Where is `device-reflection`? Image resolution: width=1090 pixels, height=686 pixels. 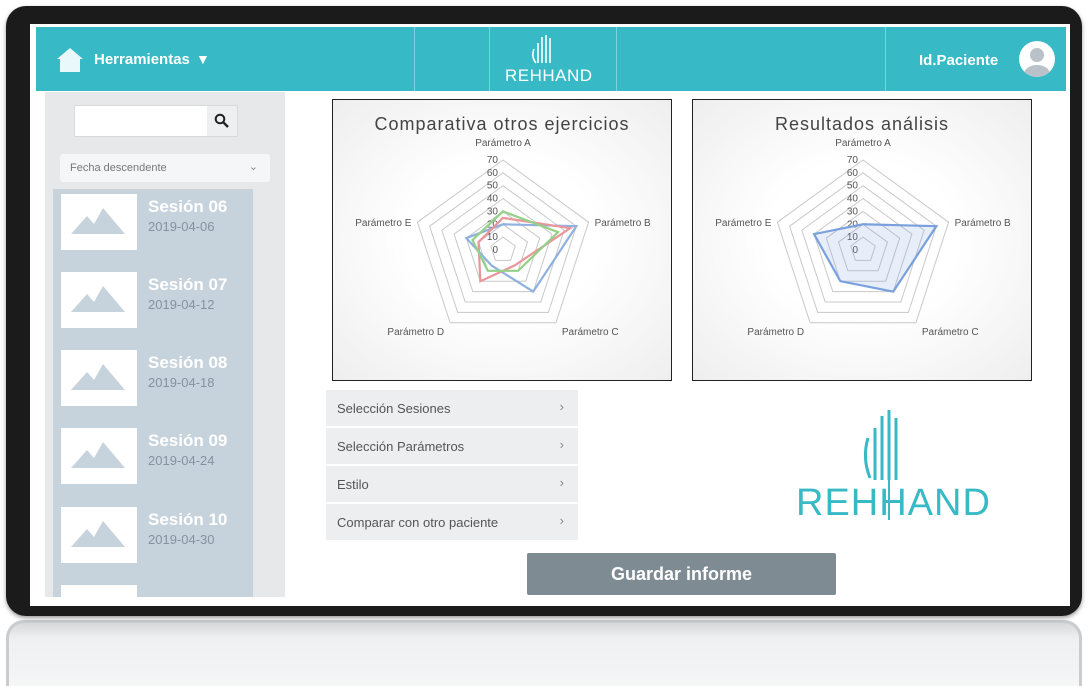 device-reflection is located at coordinates (544, 653).